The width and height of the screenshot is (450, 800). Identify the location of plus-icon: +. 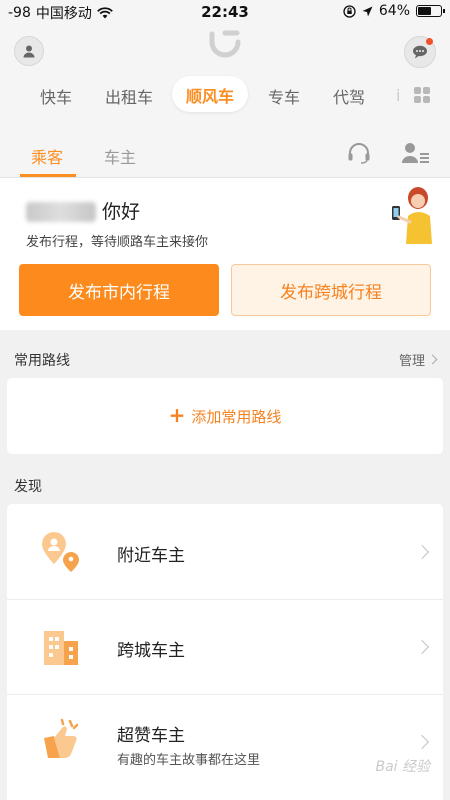
(177, 415).